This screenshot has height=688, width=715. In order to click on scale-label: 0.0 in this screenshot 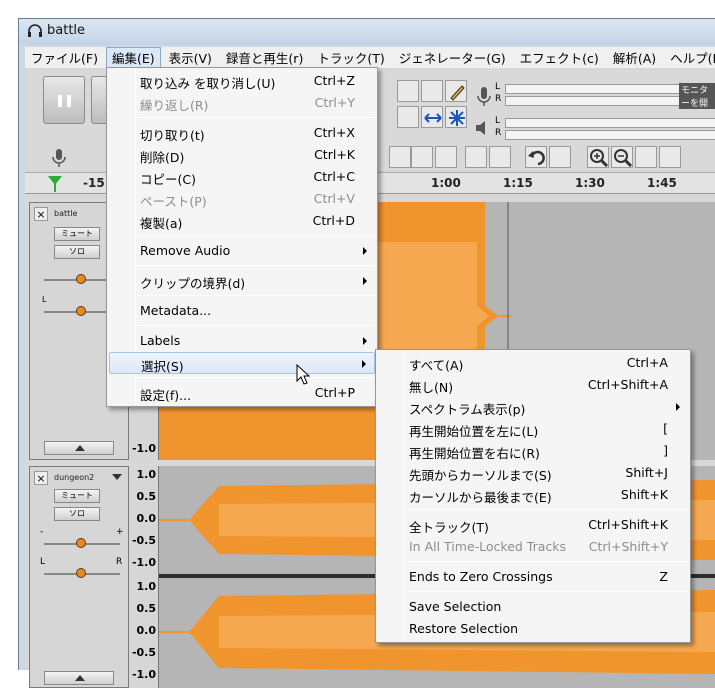, I will do `click(146, 518)`.